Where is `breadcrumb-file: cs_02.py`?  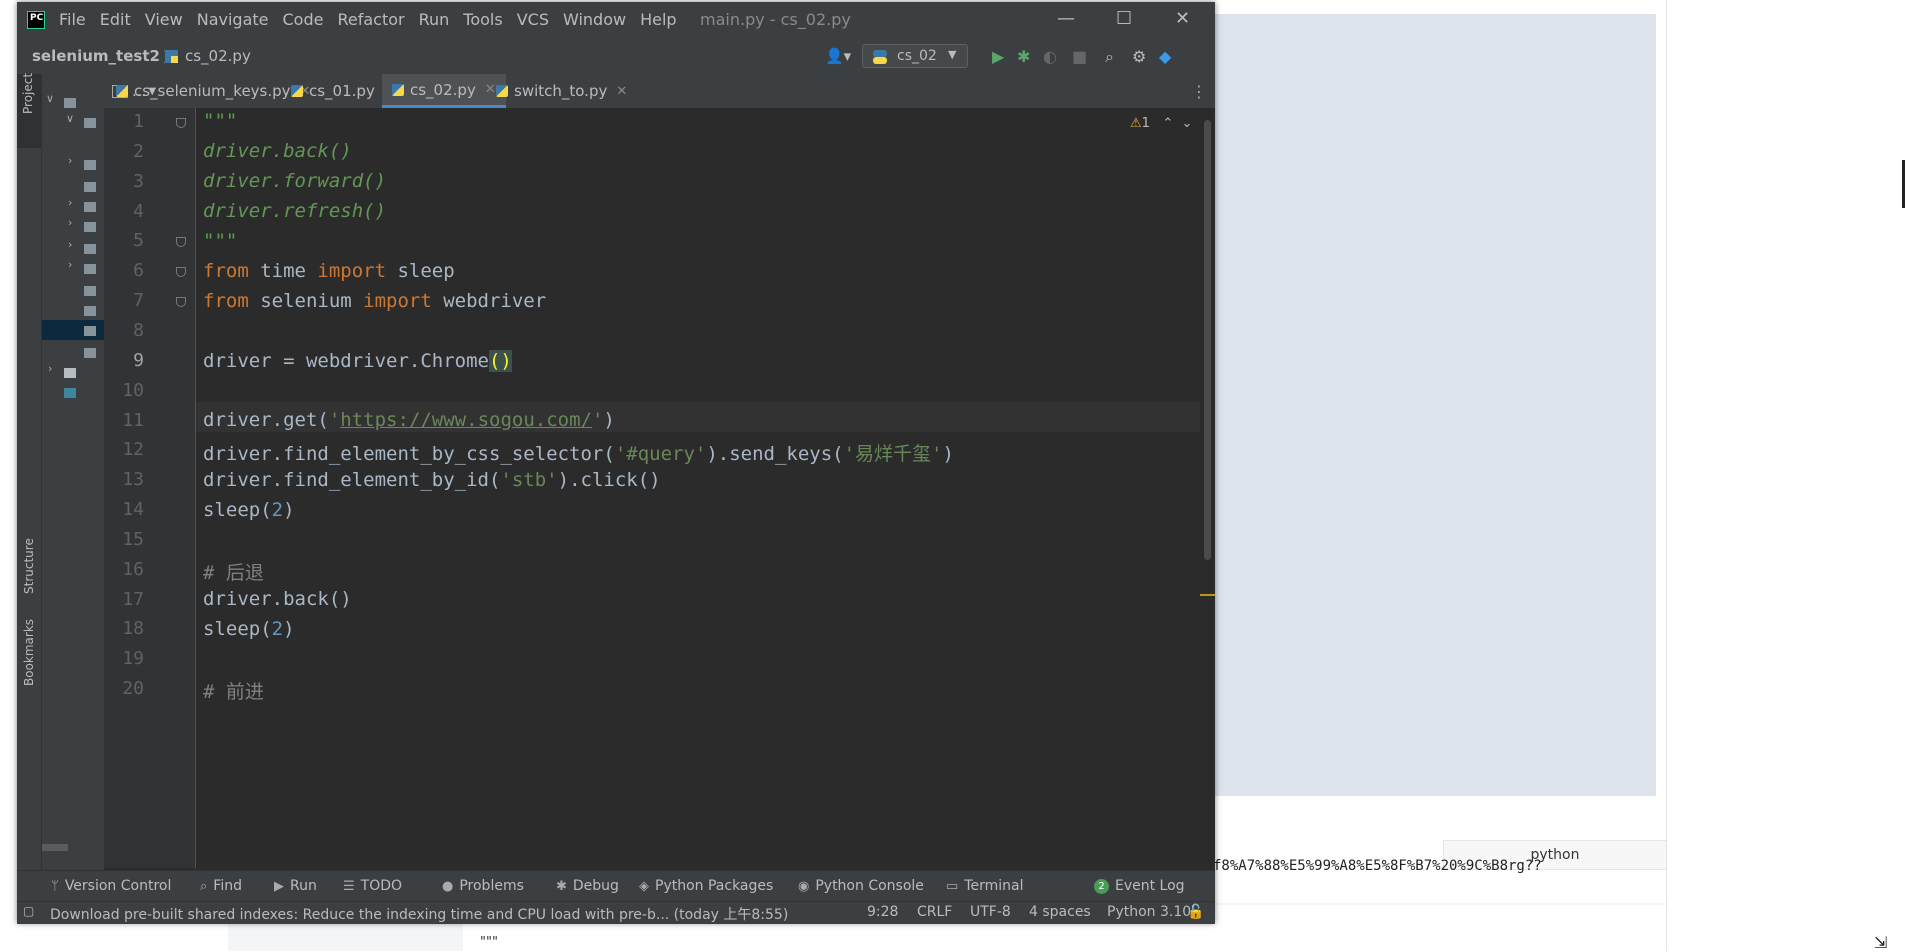 breadcrumb-file: cs_02.py is located at coordinates (218, 56).